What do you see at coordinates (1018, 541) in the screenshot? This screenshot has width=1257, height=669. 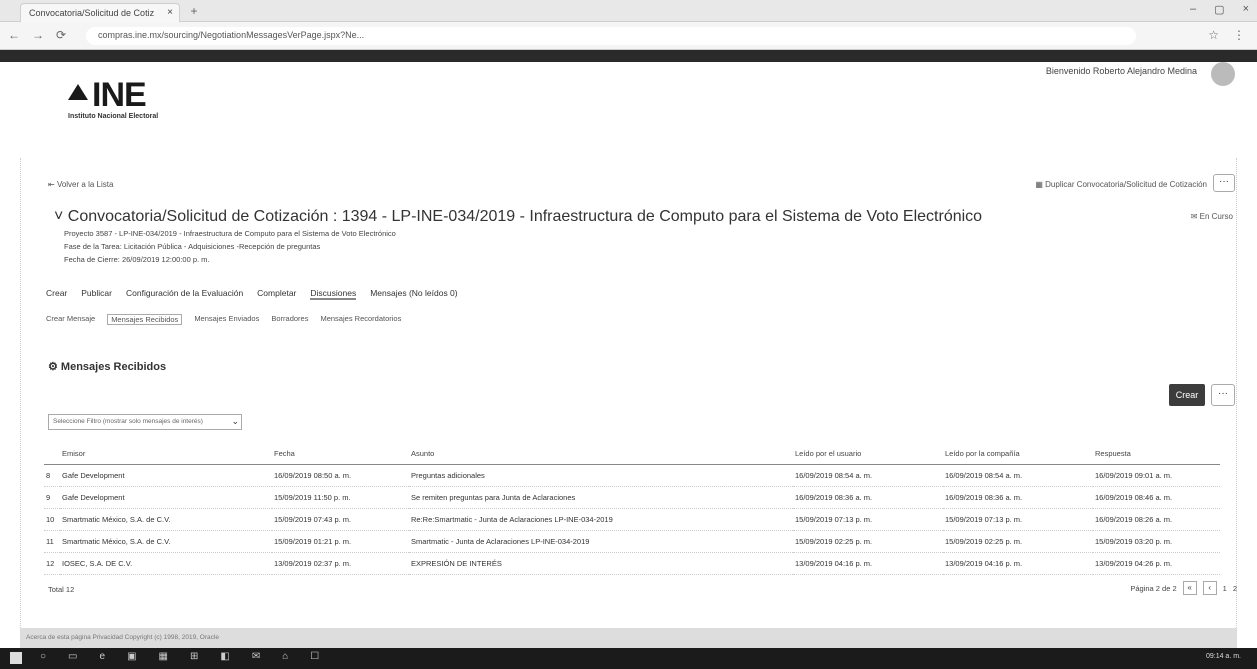 I see `row-leido-compania: 15/09/2019 02:25 p. m.` at bounding box center [1018, 541].